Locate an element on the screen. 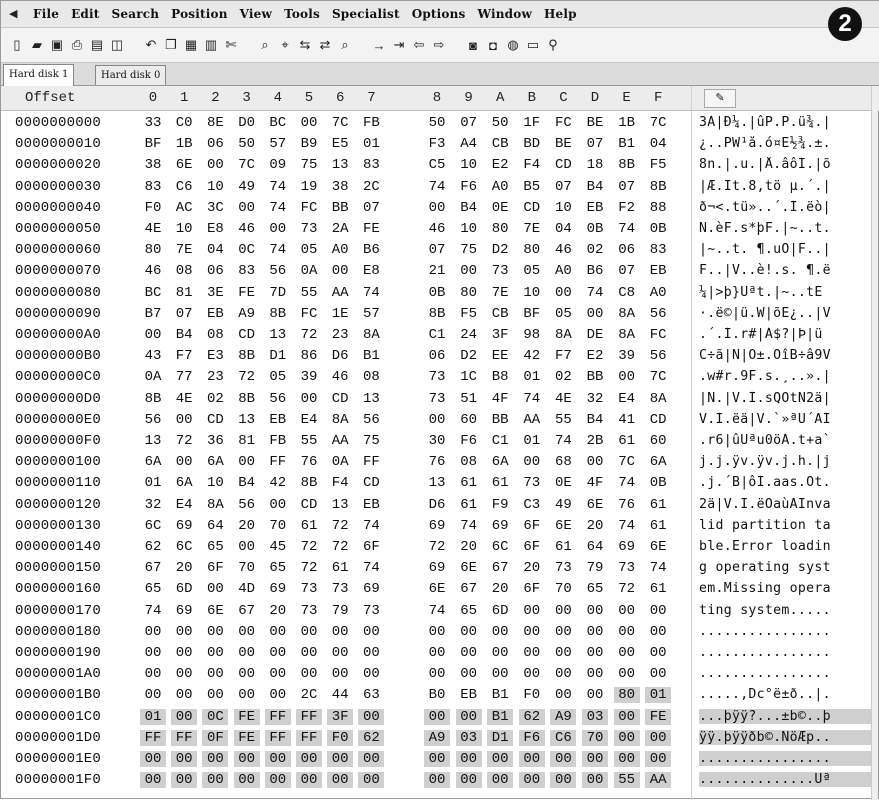  hex-byte: D2 is located at coordinates (469, 356).